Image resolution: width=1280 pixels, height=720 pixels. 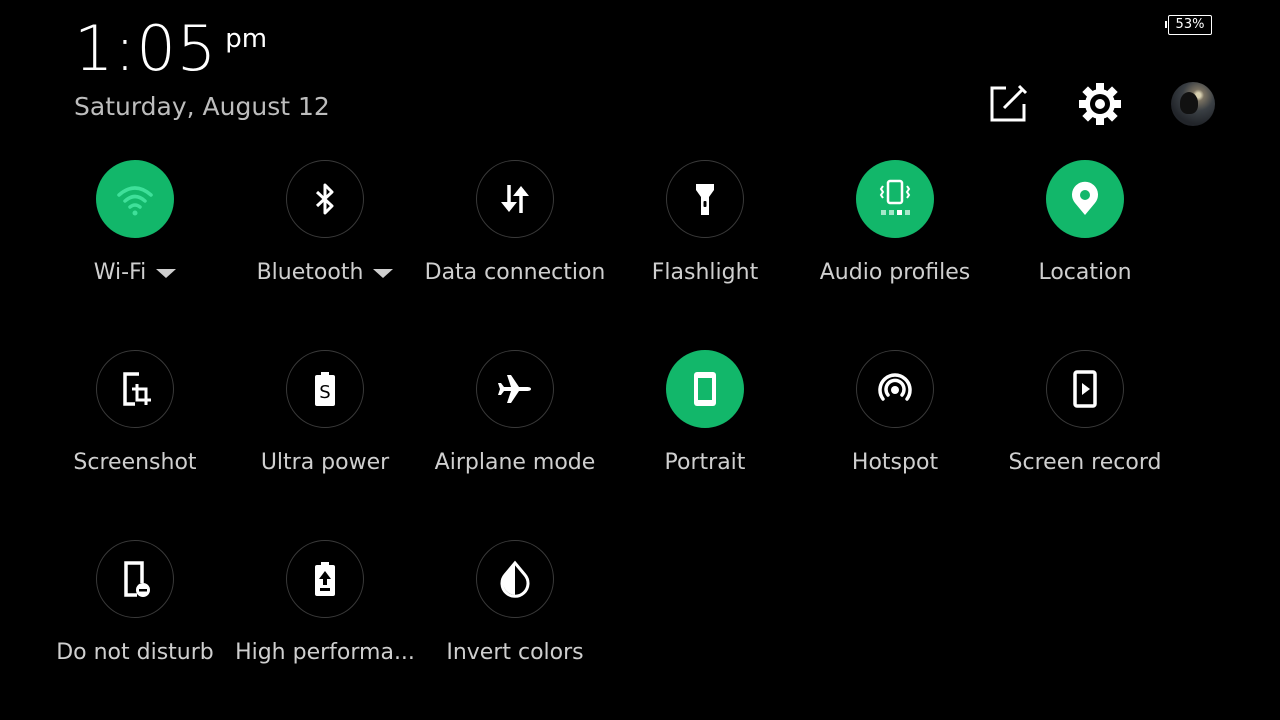 I want to click on location-pin-icon, so click(x=1085, y=198).